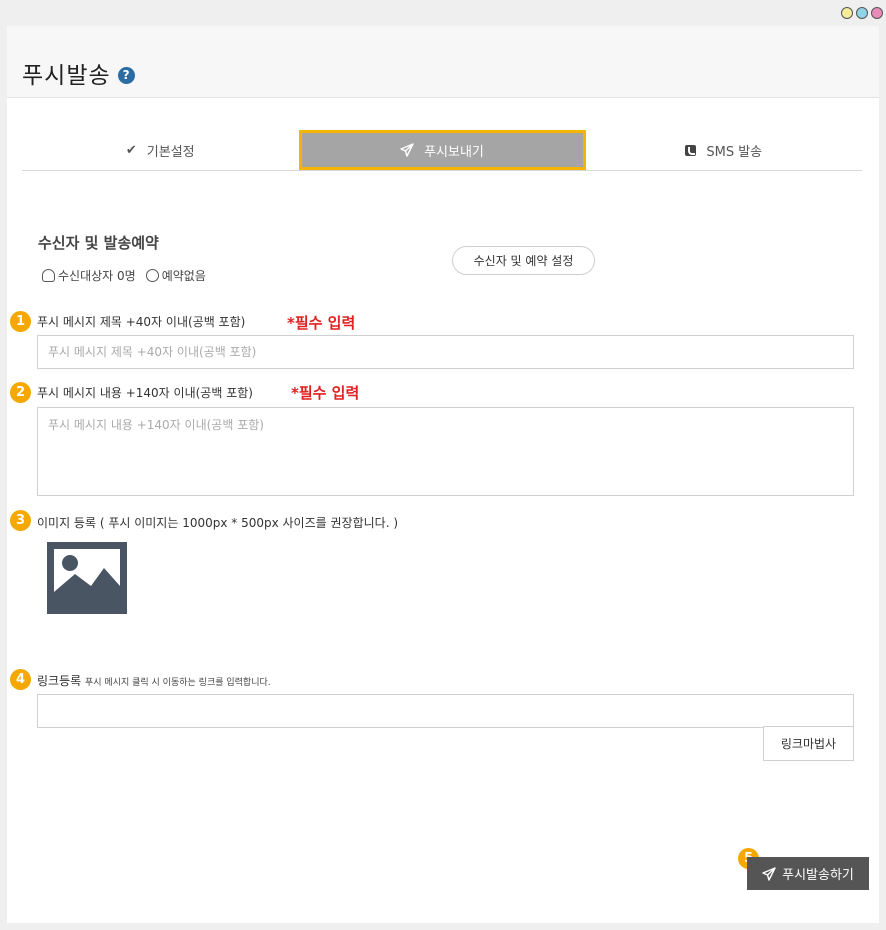  What do you see at coordinates (20, 321) in the screenshot?
I see `step-badge-1: 1` at bounding box center [20, 321].